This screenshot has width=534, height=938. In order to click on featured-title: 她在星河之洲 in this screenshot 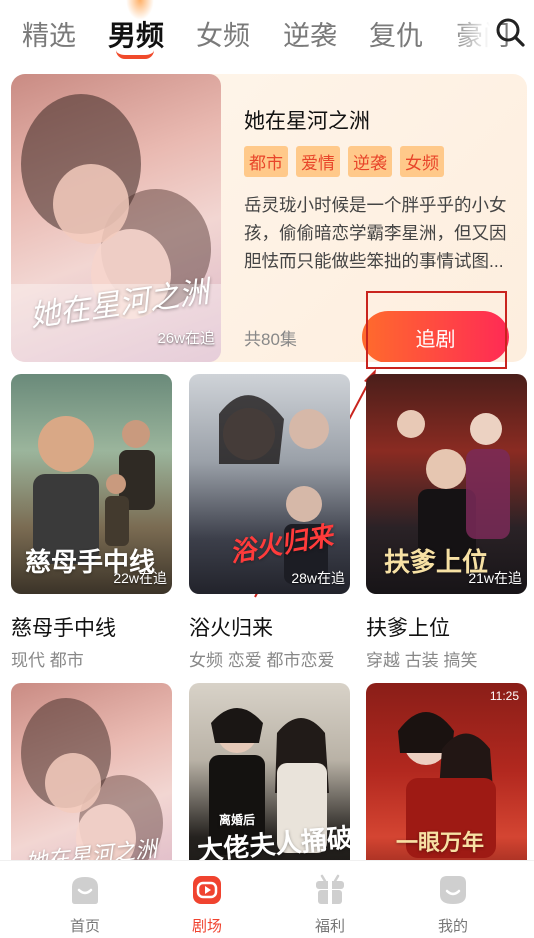, I will do `click(307, 120)`.